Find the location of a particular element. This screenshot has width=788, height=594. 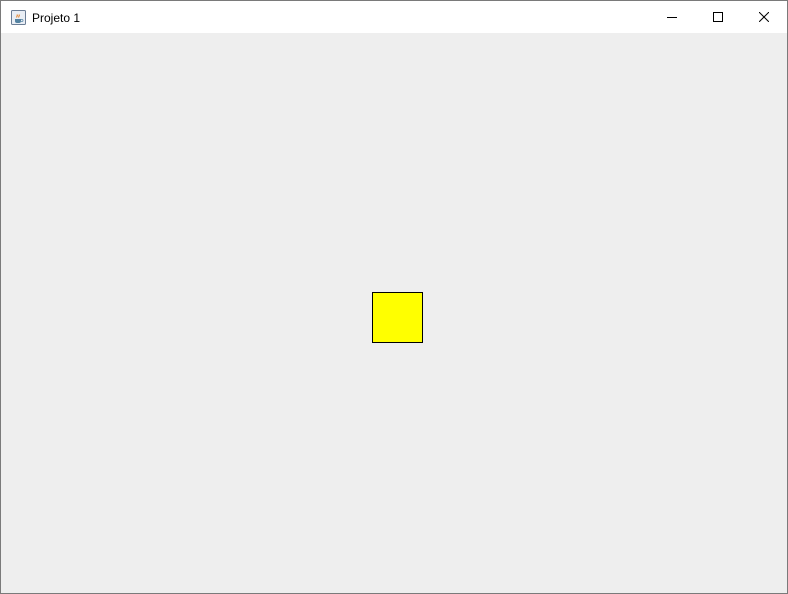

minimize-button is located at coordinates (672, 17).